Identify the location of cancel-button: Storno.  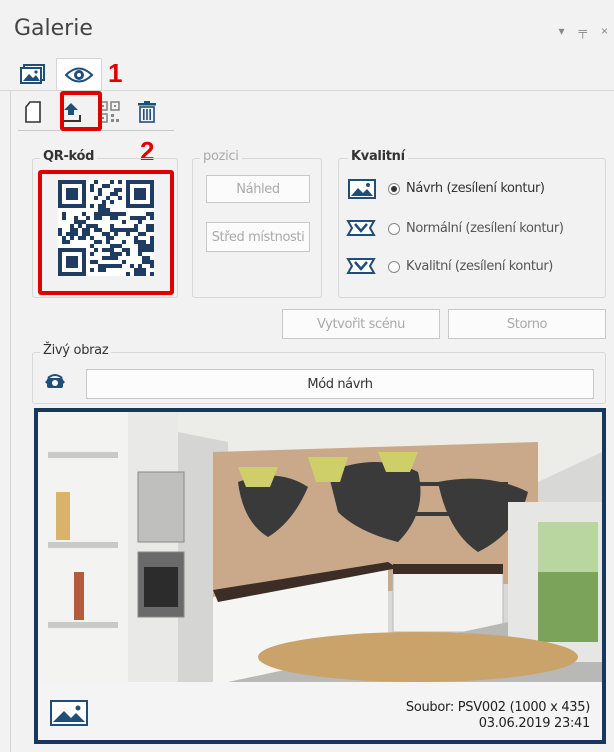
(527, 324).